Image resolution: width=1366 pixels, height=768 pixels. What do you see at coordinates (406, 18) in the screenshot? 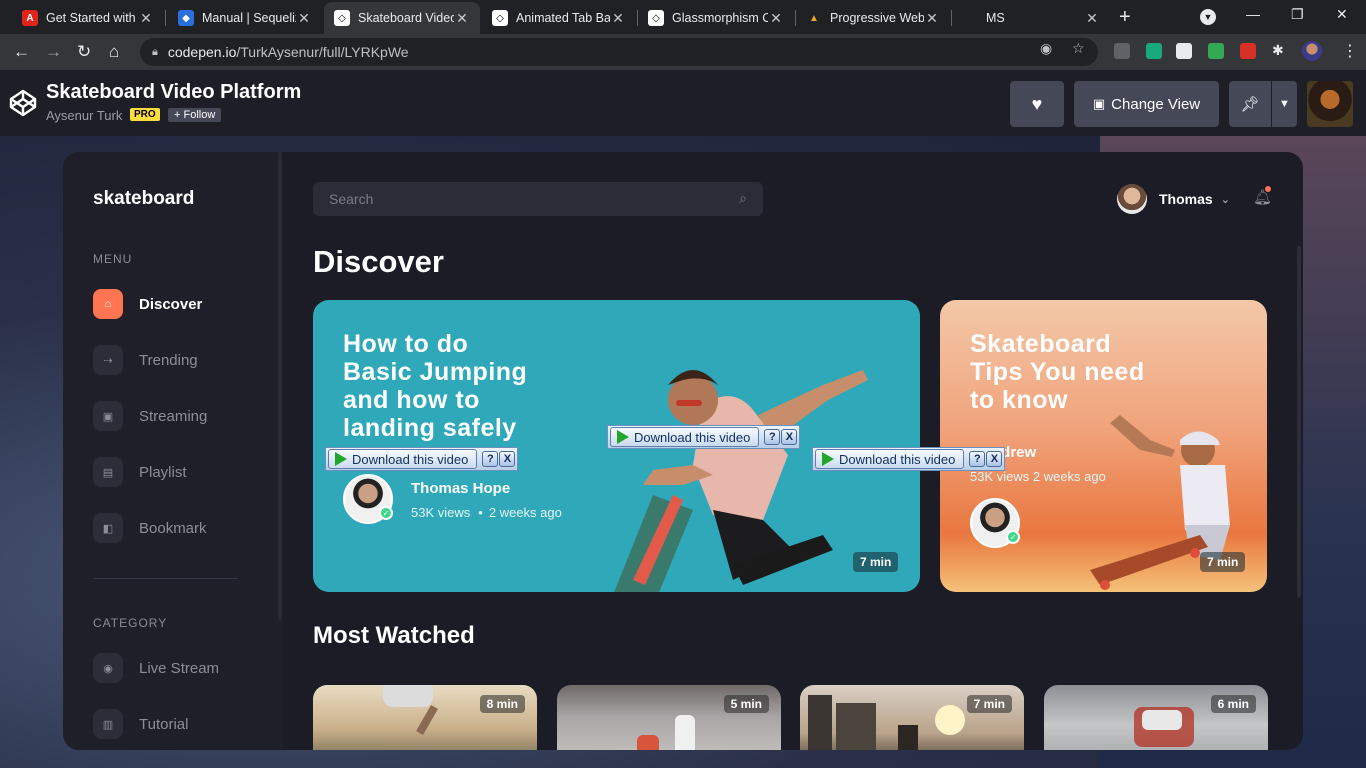
I see `tab-title: Skateboard Video` at bounding box center [406, 18].